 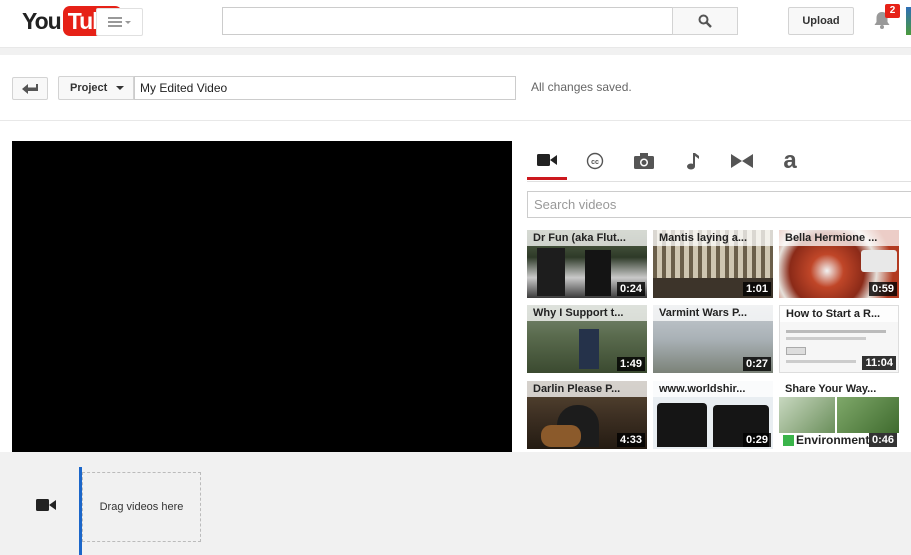 I want to click on video-duration: 1:01, so click(x=756, y=289).